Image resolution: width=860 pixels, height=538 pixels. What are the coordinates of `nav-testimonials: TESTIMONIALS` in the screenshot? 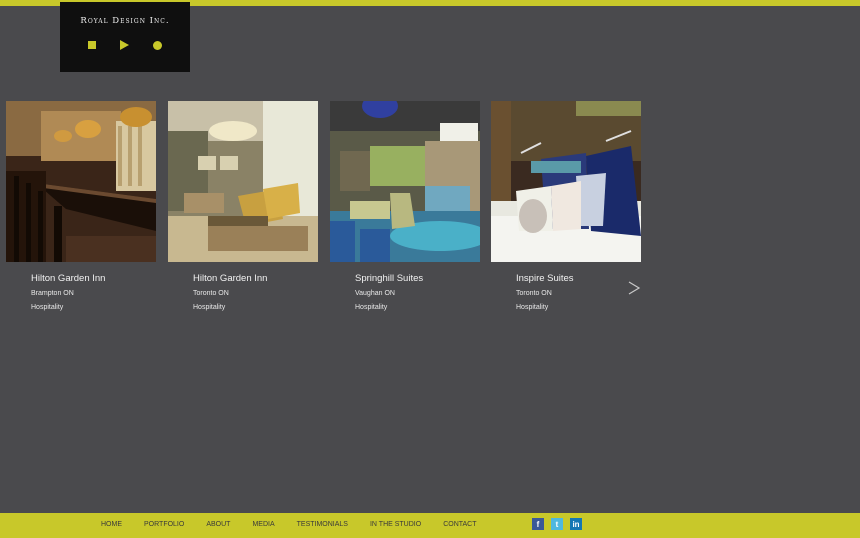 It's located at (322, 524).